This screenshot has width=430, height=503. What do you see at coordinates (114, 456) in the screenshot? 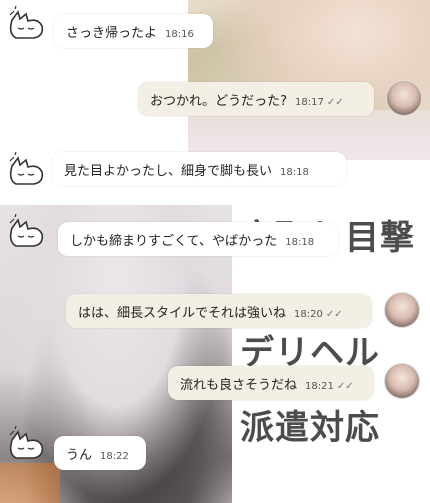
I see `message-time: 18:22` at bounding box center [114, 456].